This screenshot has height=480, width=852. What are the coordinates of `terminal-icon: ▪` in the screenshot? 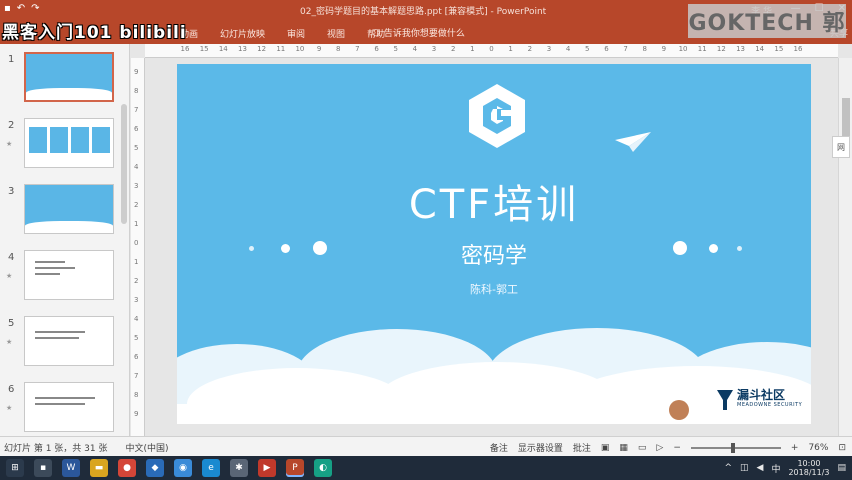 It's located at (43, 468).